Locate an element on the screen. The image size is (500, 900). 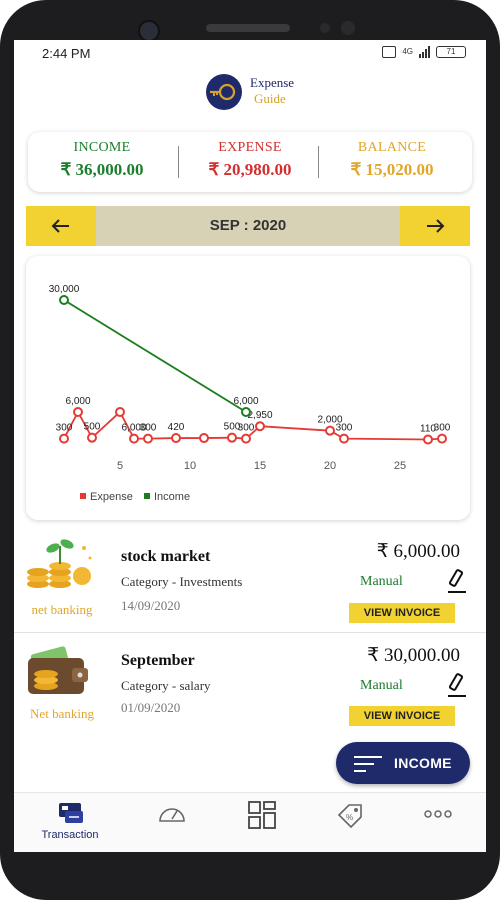
front-camera is located at coordinates (149, 31).